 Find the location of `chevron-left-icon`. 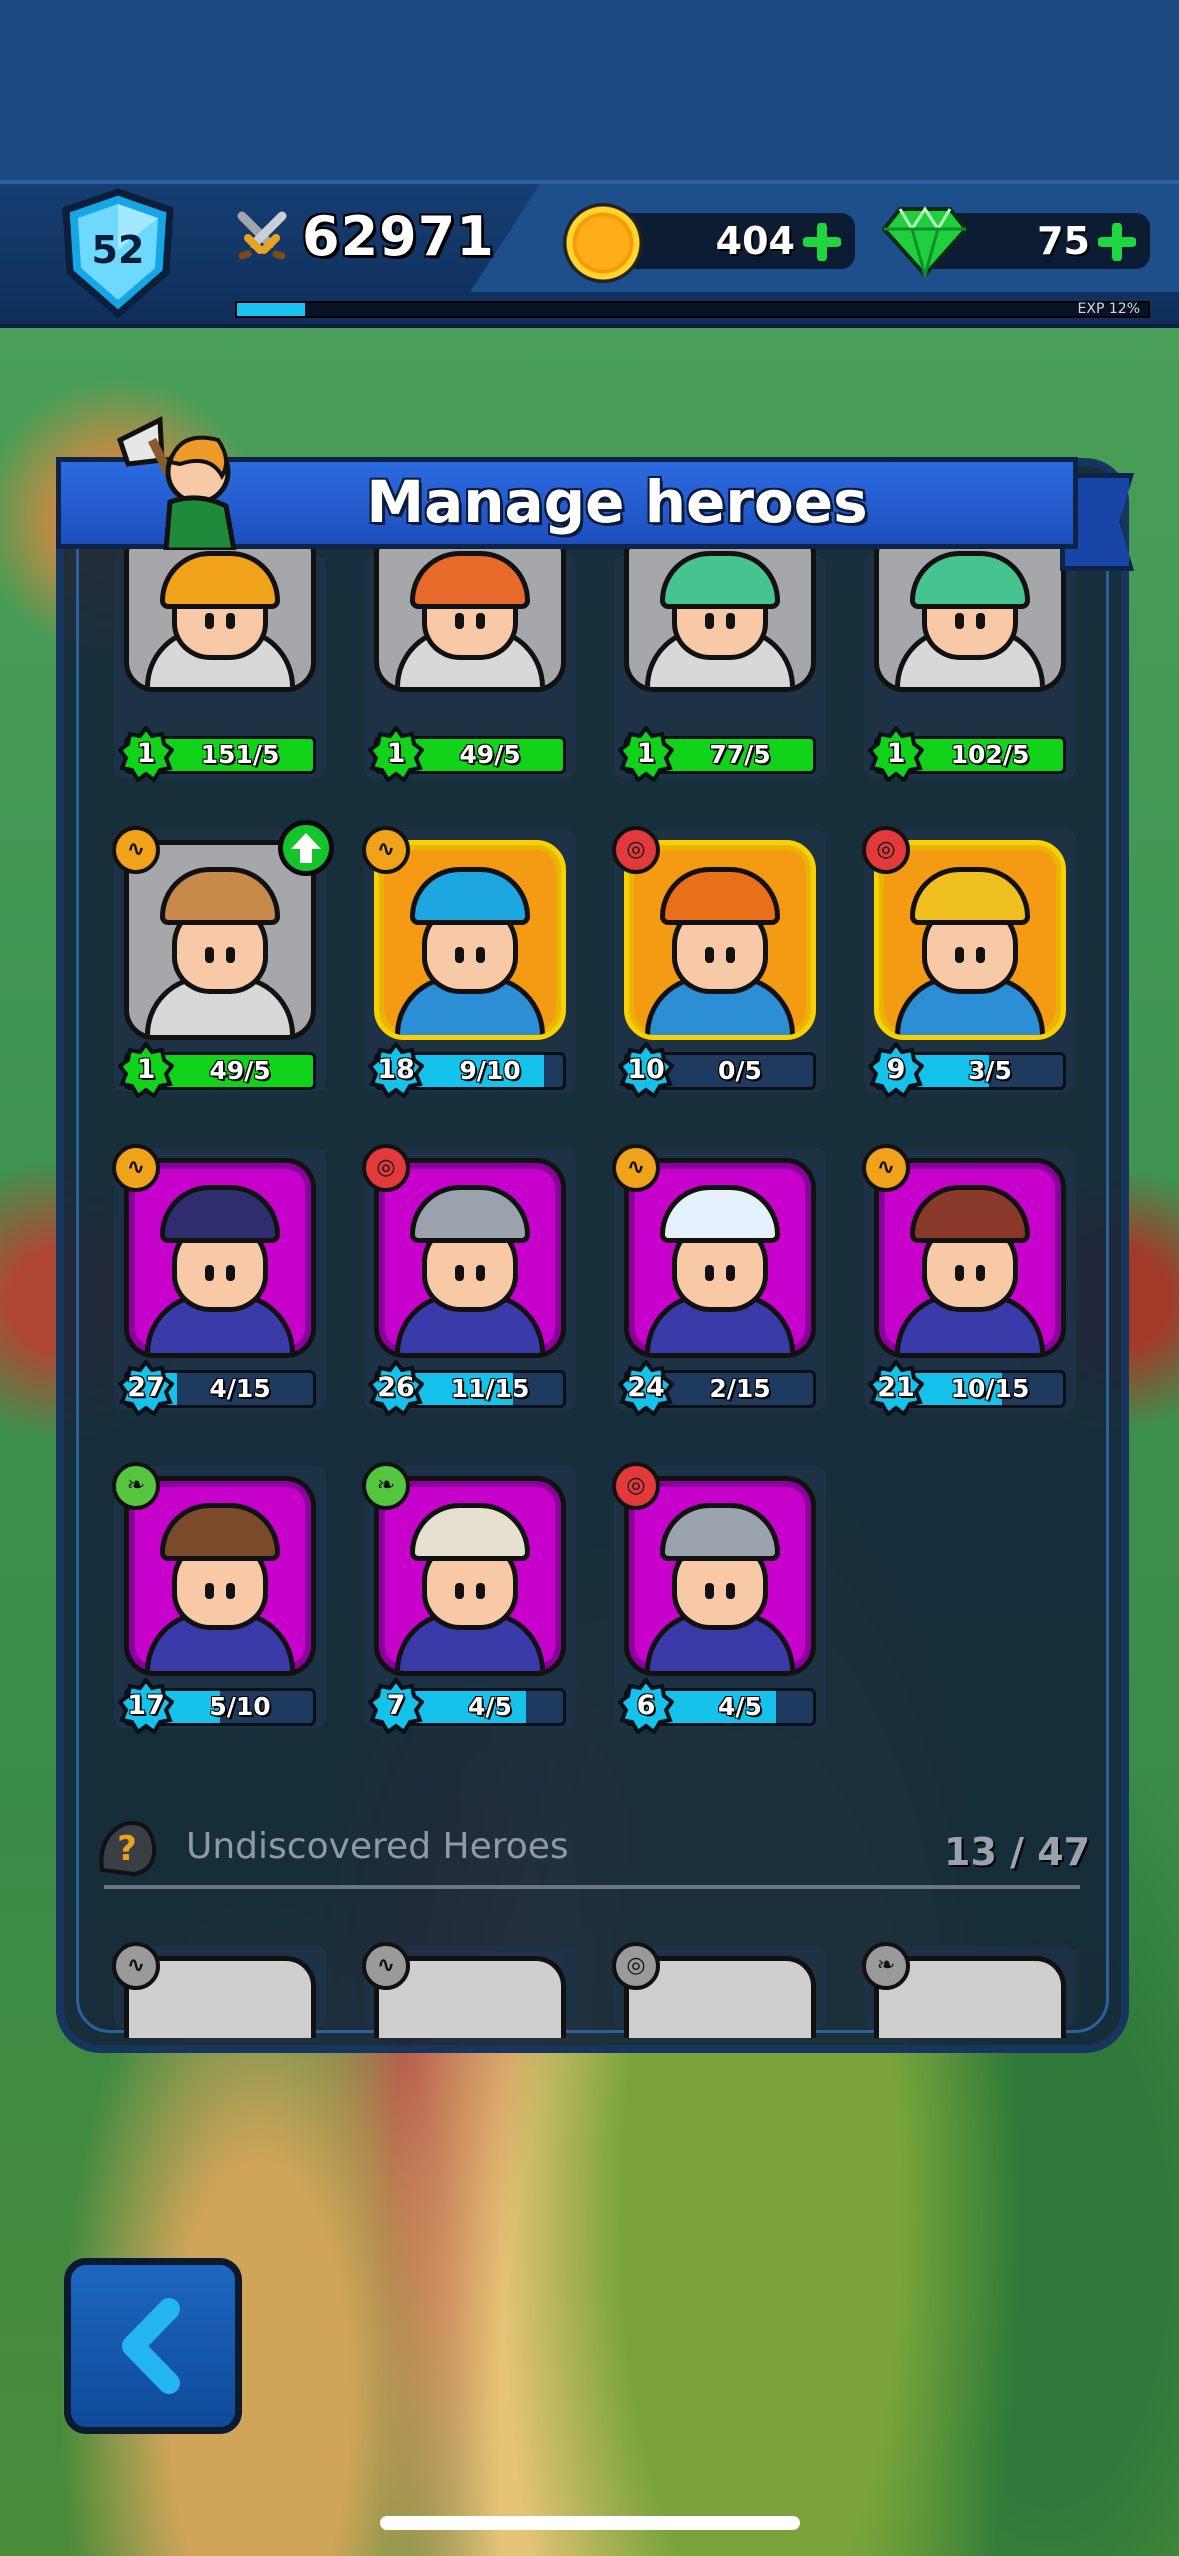

chevron-left-icon is located at coordinates (151, 2346).